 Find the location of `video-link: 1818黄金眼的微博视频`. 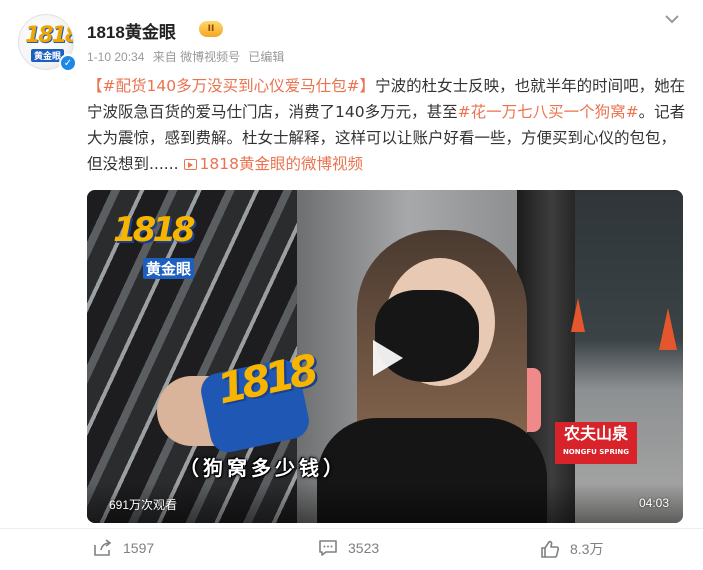

video-link: 1818黄金眼的微博视频 is located at coordinates (273, 164).